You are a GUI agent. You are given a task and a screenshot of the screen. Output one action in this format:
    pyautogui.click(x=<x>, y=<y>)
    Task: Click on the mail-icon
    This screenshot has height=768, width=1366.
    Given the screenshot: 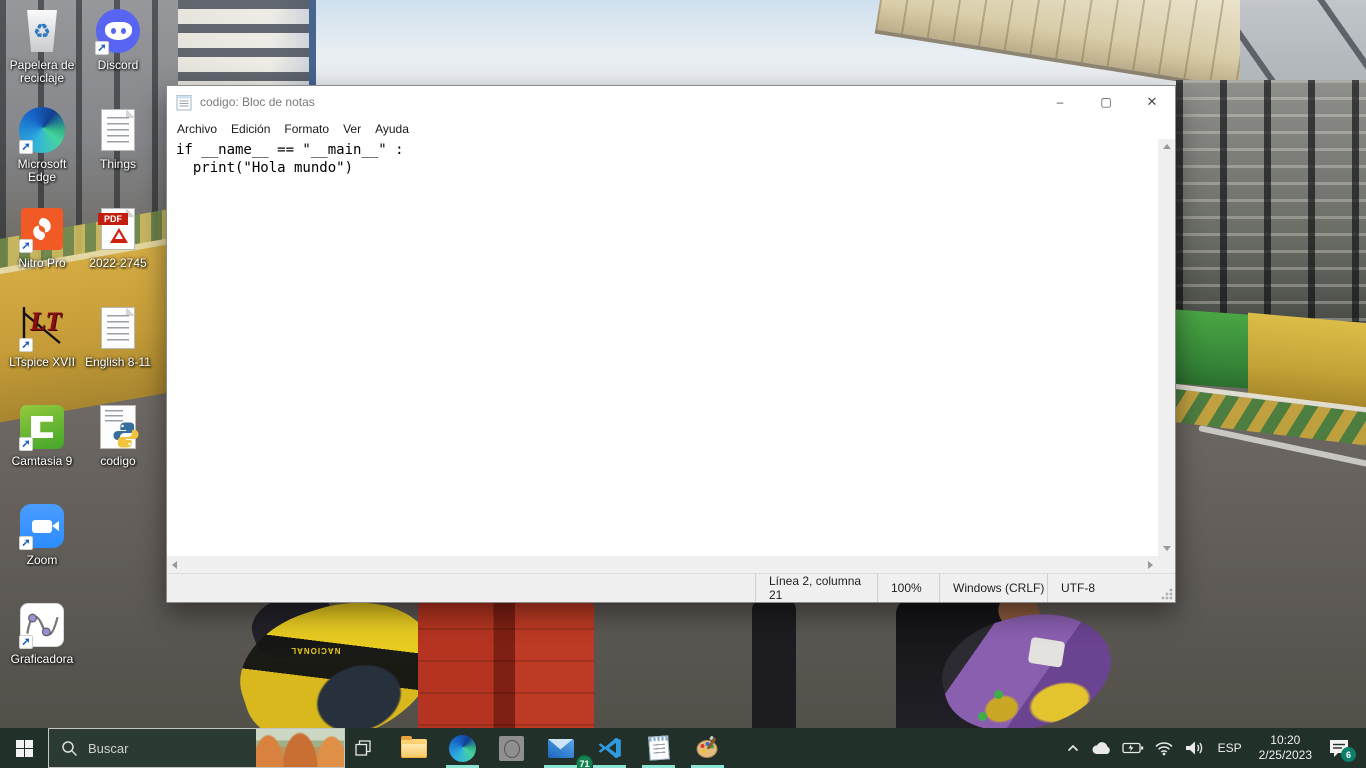 What is the action you would take?
    pyautogui.click(x=560, y=748)
    